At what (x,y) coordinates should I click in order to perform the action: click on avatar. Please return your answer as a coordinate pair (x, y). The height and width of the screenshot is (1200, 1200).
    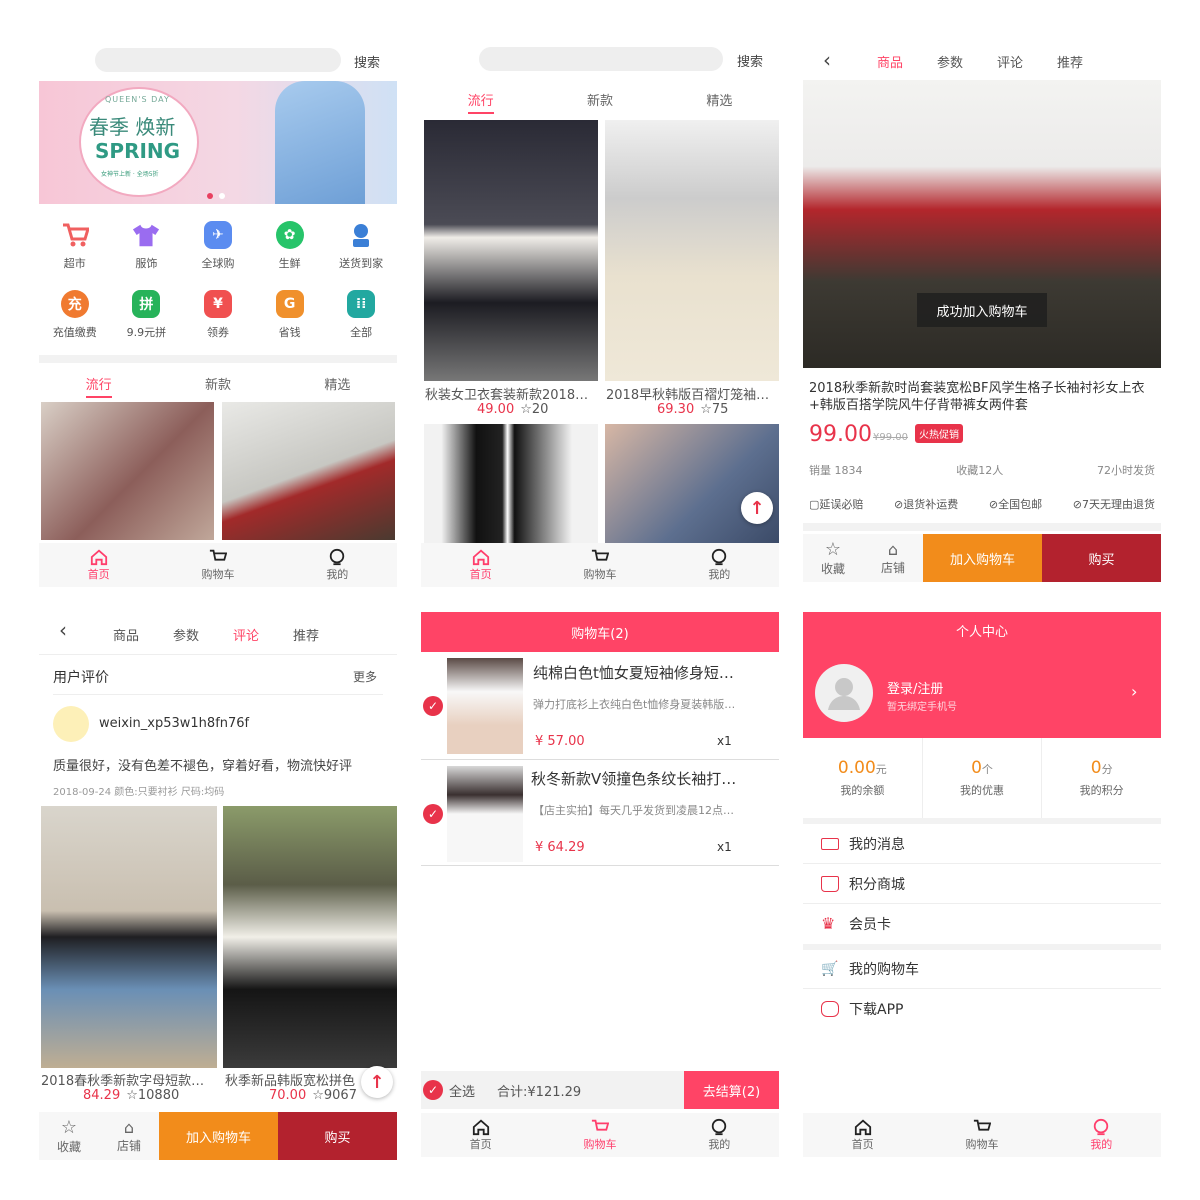
    Looking at the image, I should click on (844, 693).